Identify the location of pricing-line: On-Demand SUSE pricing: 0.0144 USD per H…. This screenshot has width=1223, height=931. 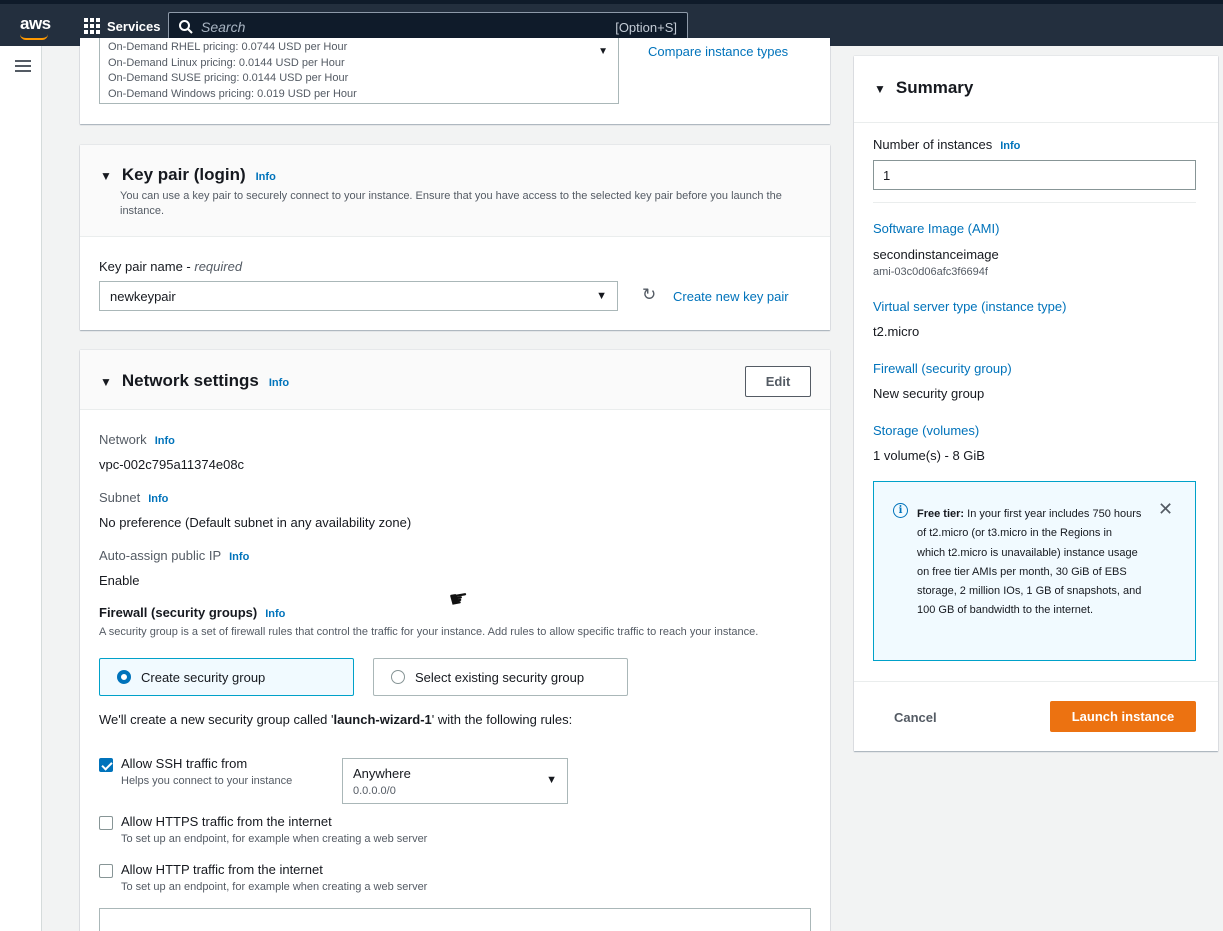
(228, 78).